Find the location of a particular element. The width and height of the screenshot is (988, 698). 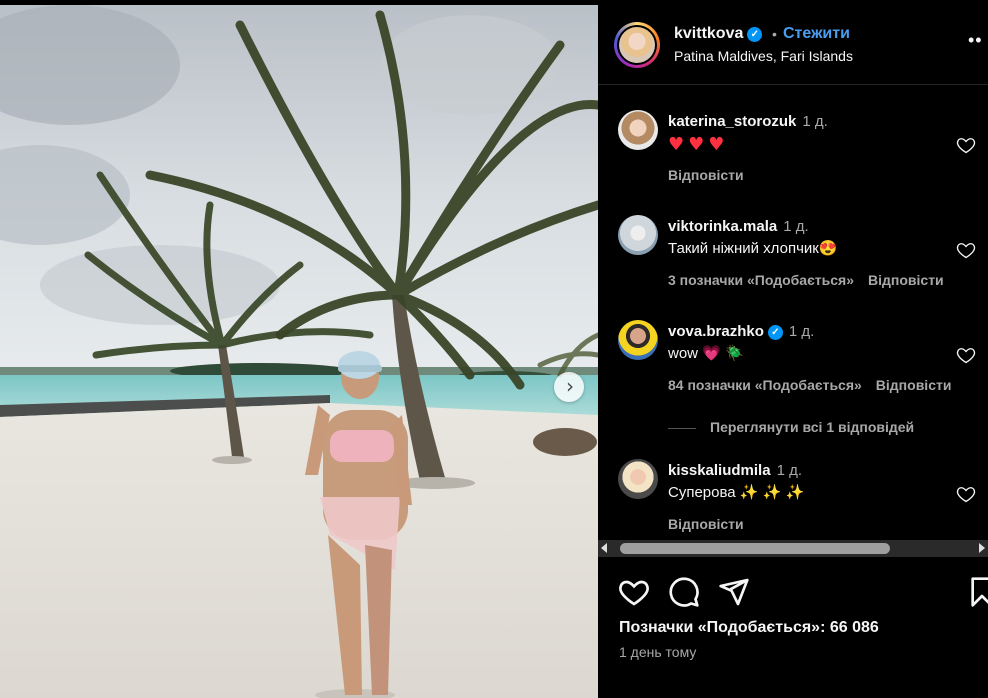

comment-username: kisskaliudmila 1 д. is located at coordinates (735, 470).